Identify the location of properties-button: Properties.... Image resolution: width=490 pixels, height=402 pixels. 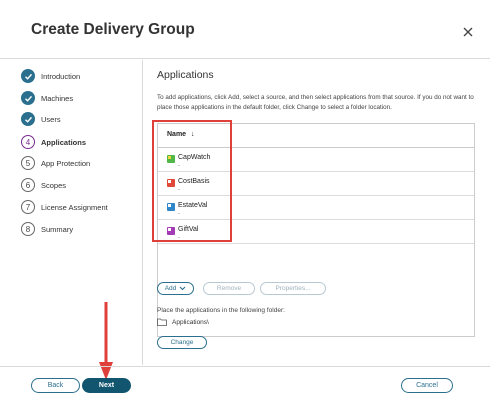
(293, 288).